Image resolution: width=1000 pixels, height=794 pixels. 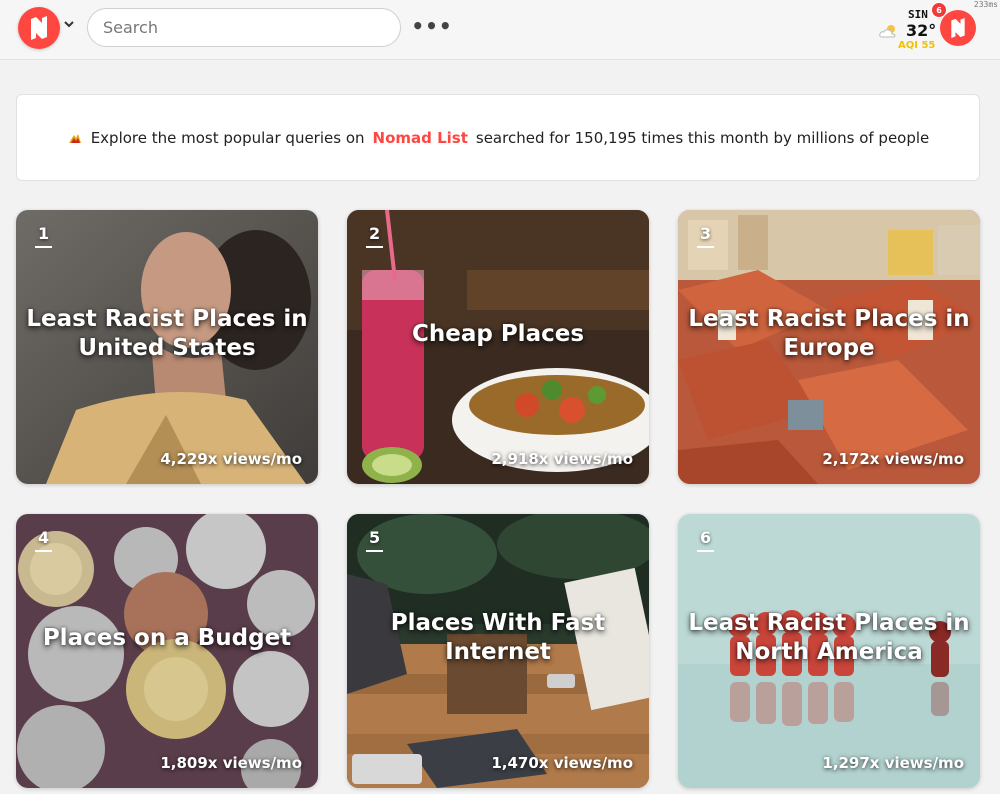 What do you see at coordinates (498, 333) in the screenshot?
I see `card-title: Cheap Places` at bounding box center [498, 333].